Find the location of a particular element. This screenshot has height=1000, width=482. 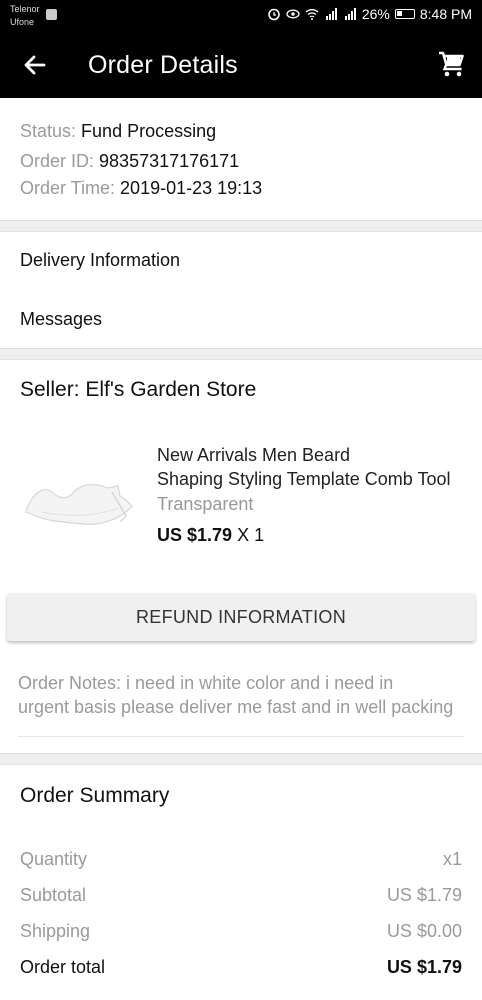

order-status-row: Status: Fund Processing is located at coordinates (118, 131).